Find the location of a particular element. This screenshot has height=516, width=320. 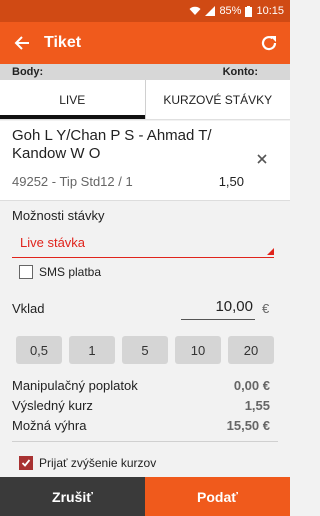

konto-label: Konto: is located at coordinates (240, 72).